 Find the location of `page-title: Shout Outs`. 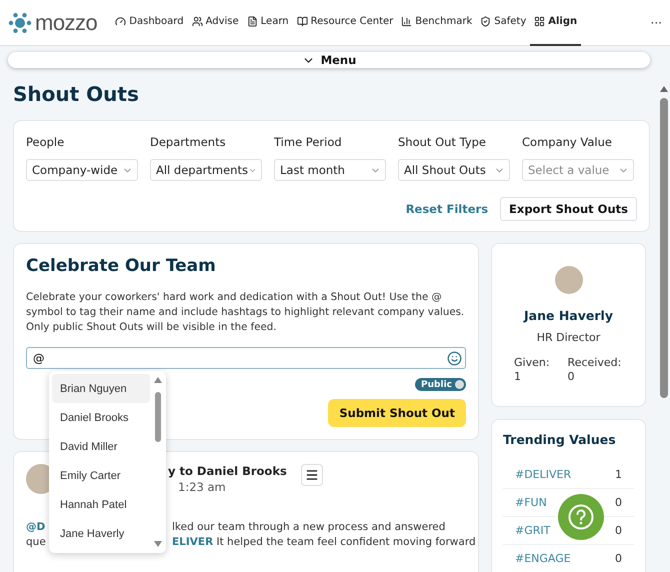

page-title: Shout Outs is located at coordinates (76, 94).